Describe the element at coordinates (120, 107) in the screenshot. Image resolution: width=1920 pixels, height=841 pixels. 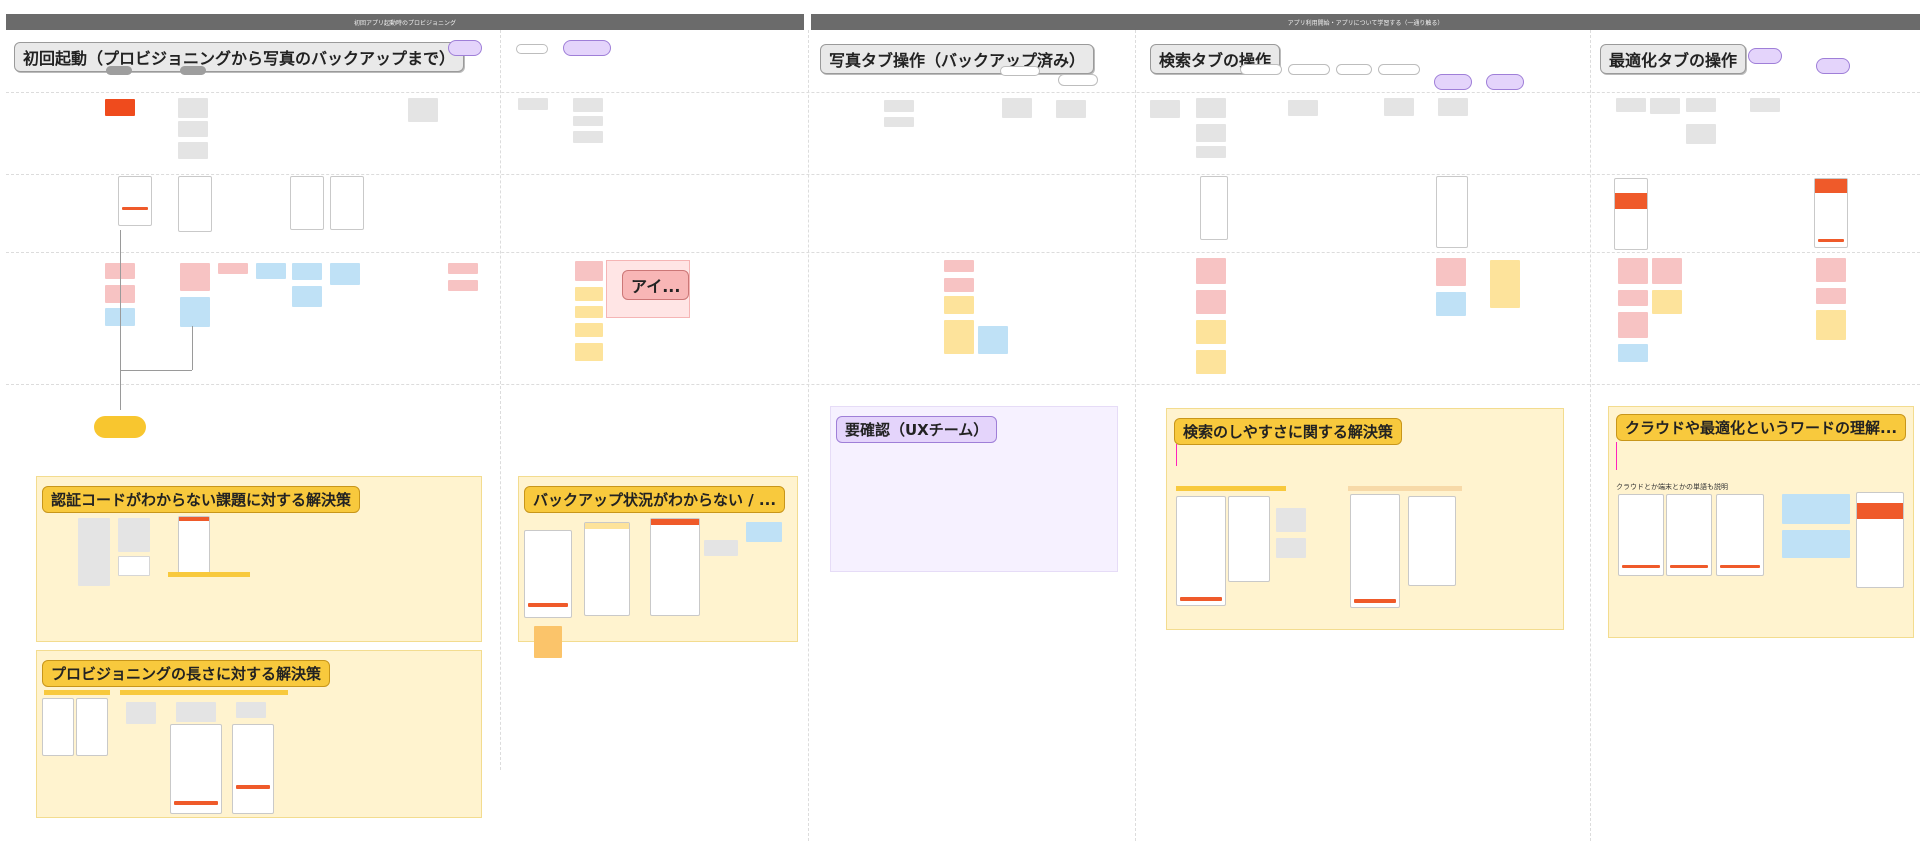
I see `sticky-note-alert` at that location.